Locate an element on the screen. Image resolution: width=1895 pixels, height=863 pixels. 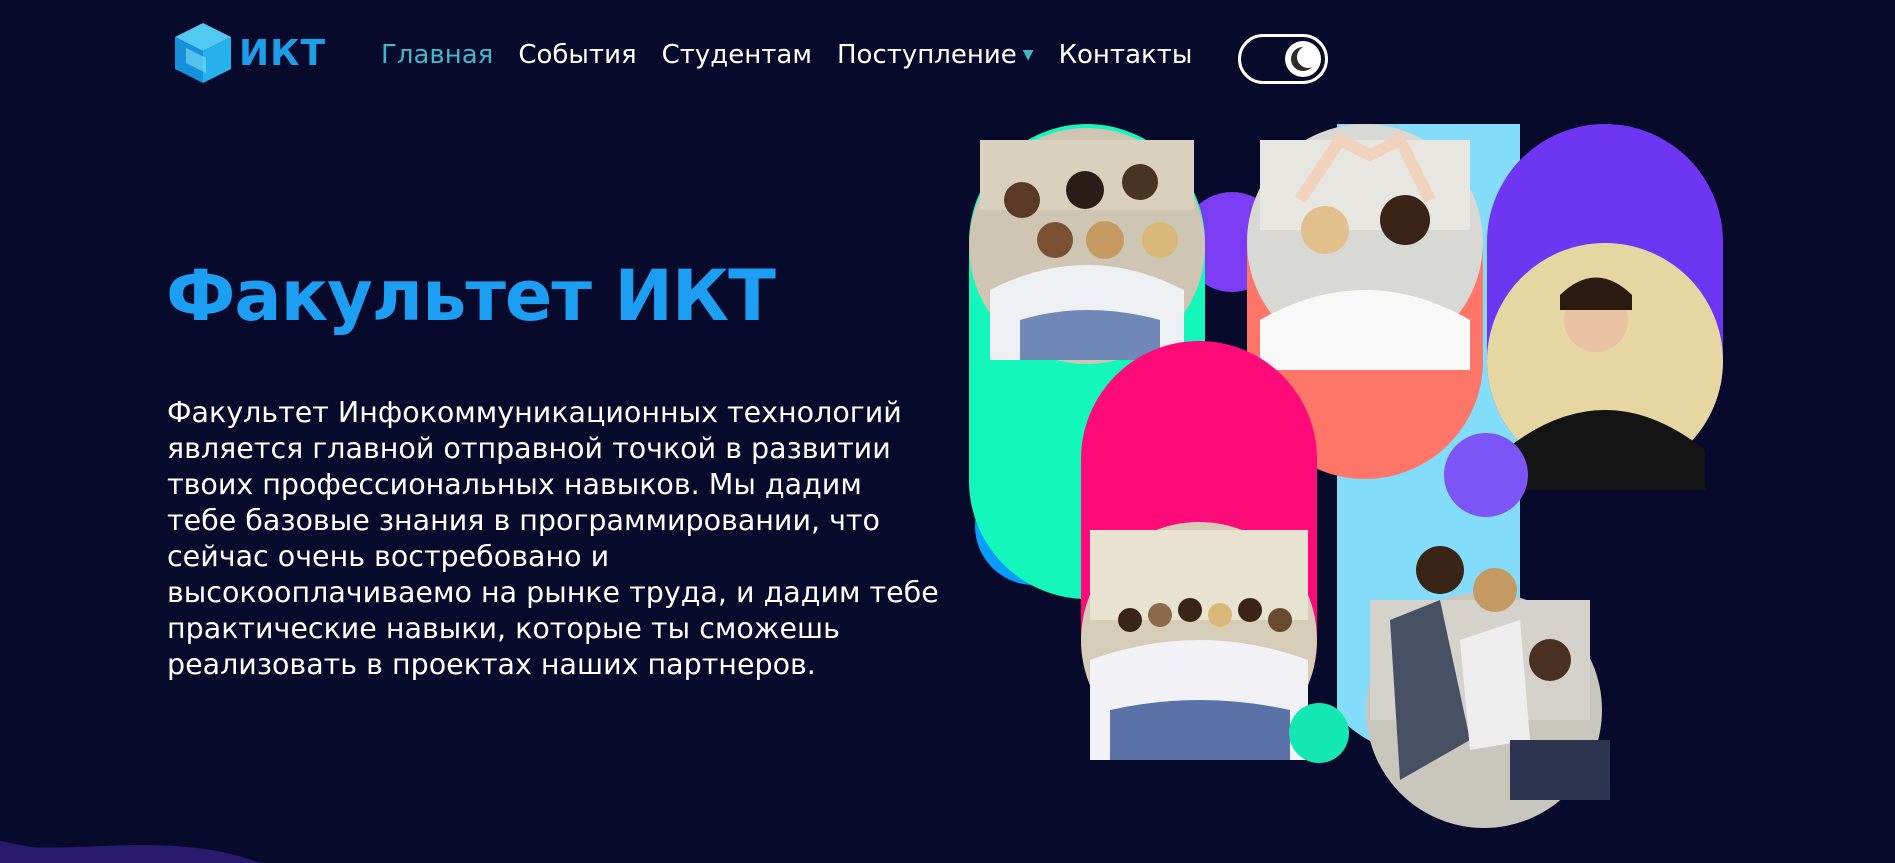
heart-hands-photo is located at coordinates (1365, 247).